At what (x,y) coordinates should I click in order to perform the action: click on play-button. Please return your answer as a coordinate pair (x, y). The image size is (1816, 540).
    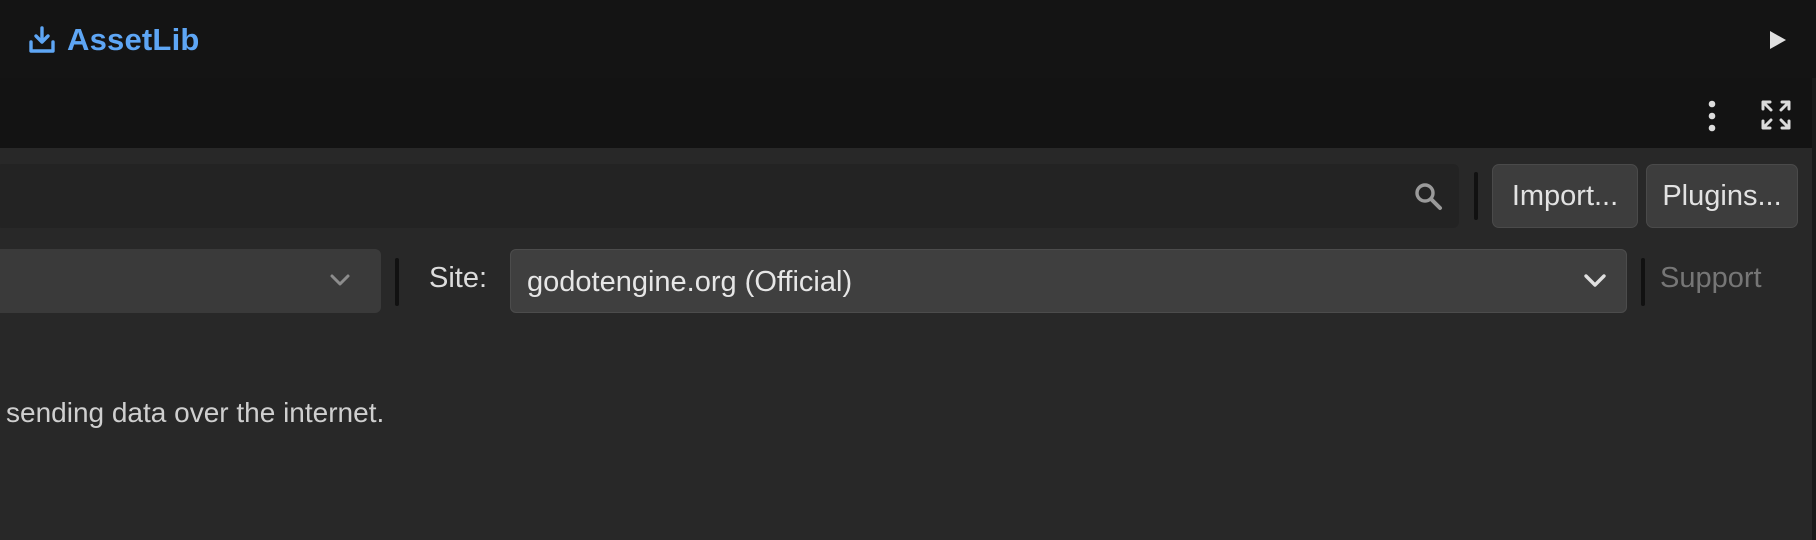
    Looking at the image, I should click on (1777, 40).